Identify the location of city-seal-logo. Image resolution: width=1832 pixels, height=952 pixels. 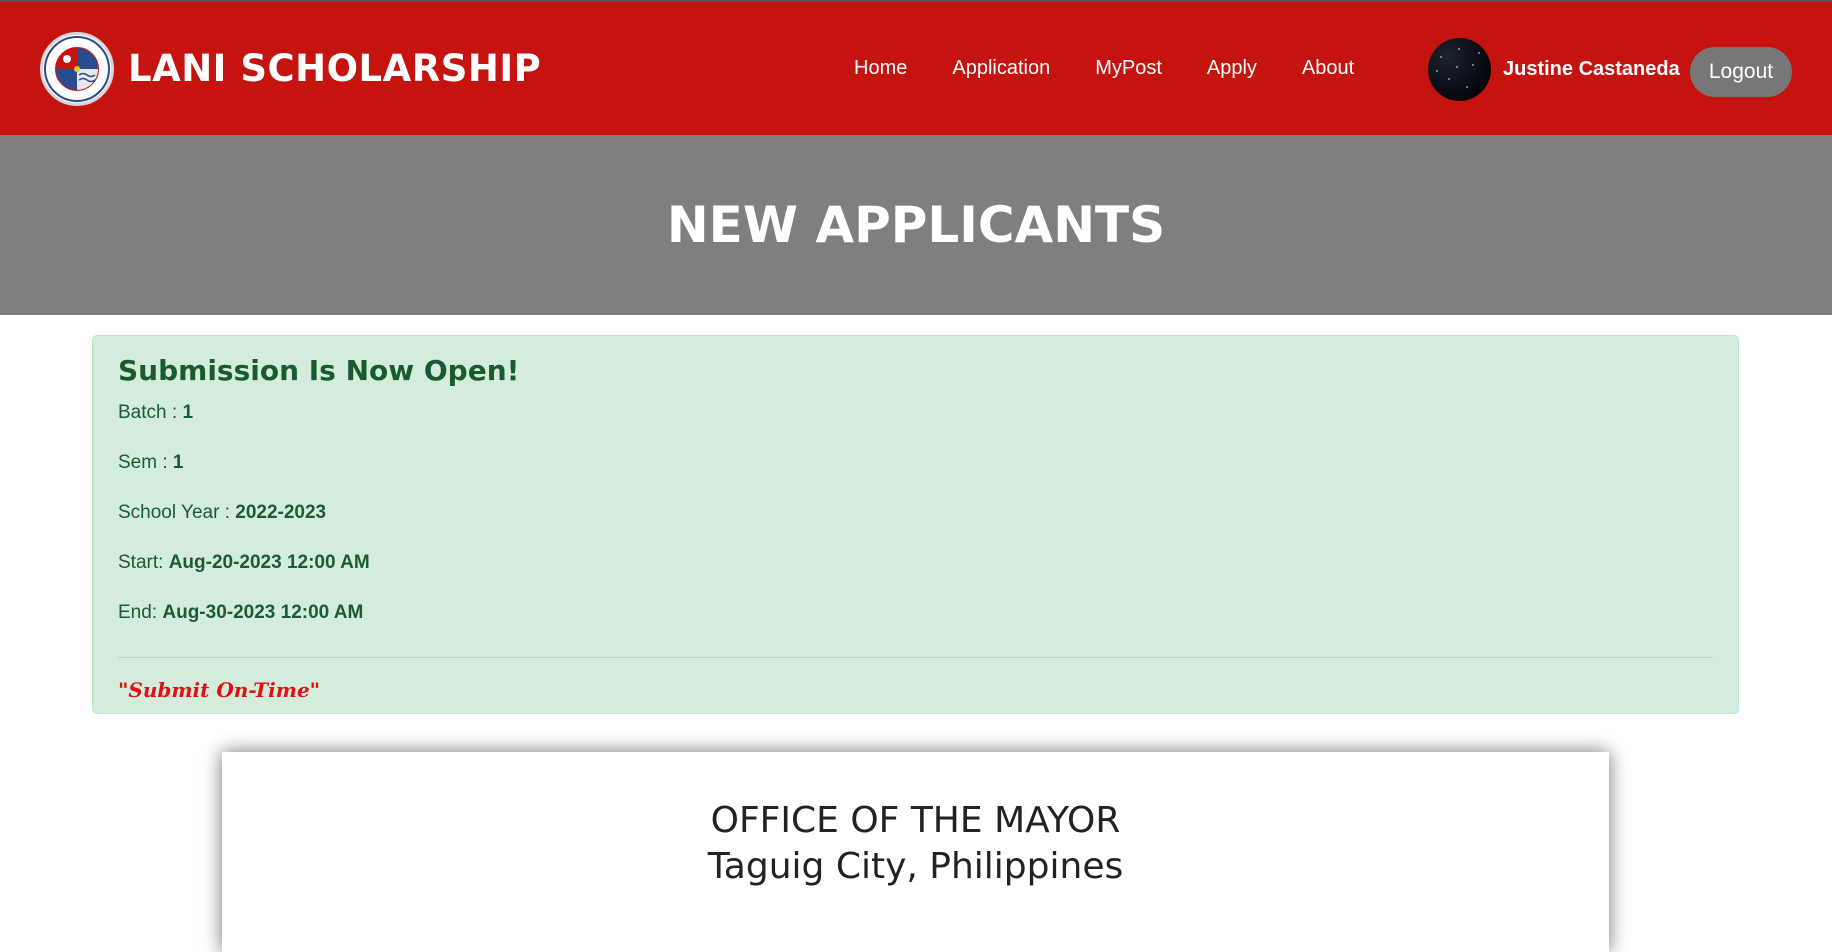
(77, 68).